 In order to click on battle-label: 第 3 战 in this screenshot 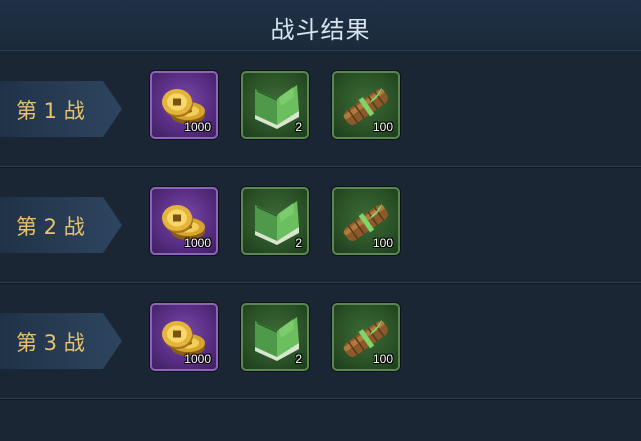, I will do `click(50, 343)`.